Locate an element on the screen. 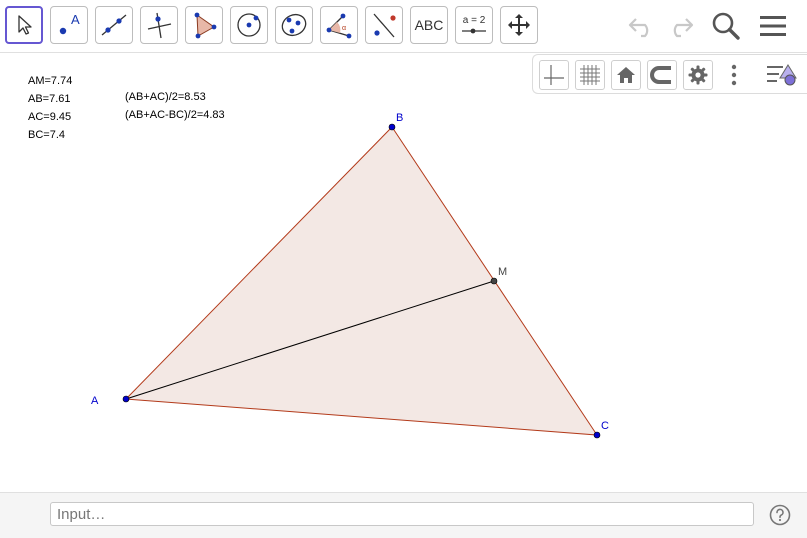 Image resolution: width=807 pixels, height=538 pixels. style-bar-toggle-icon is located at coordinates (782, 75).